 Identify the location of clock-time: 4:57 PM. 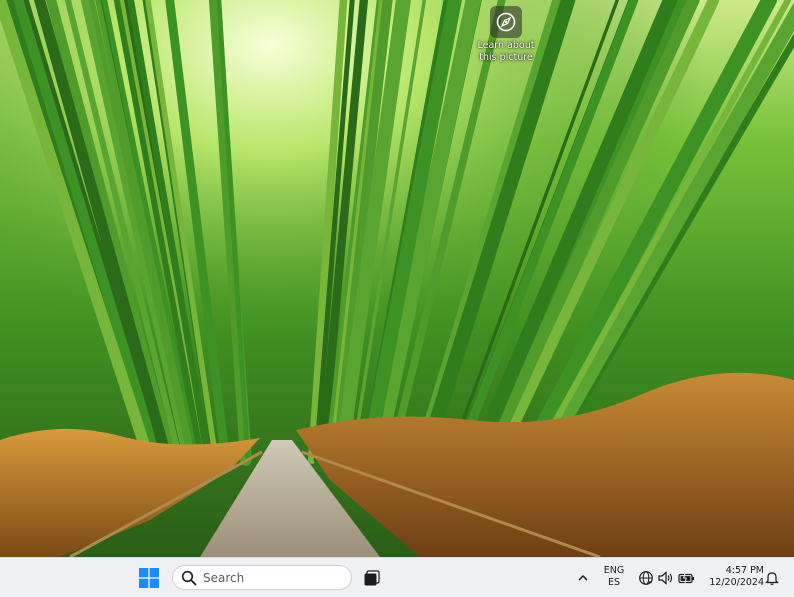
(744, 570).